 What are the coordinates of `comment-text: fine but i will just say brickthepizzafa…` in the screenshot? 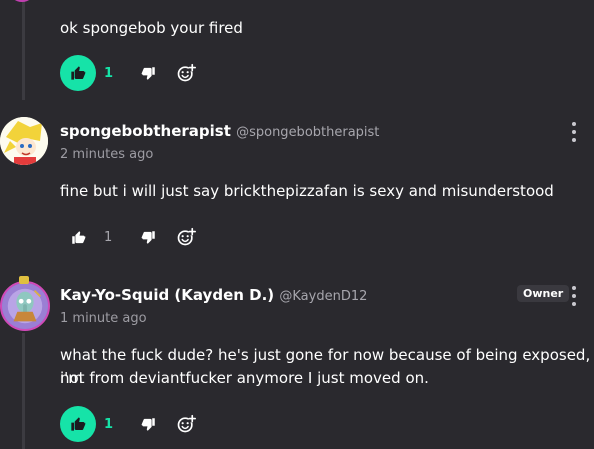 It's located at (307, 191).